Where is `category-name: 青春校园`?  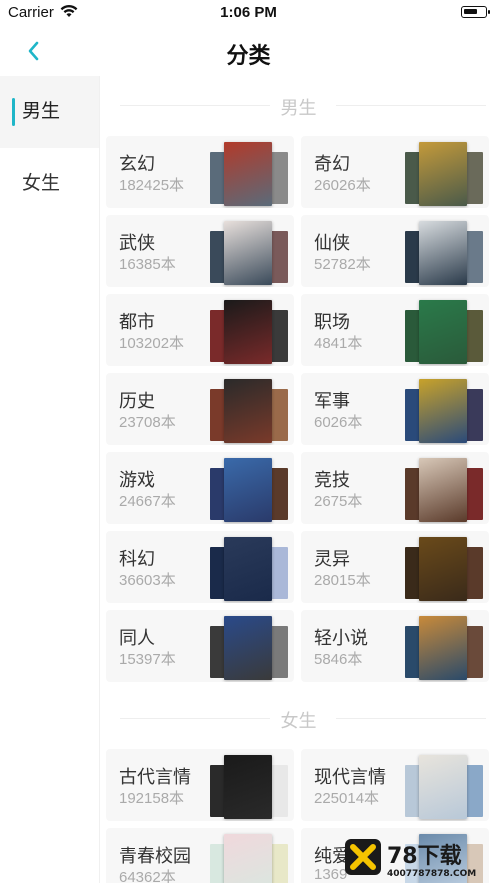 category-name: 青春校园 is located at coordinates (155, 856).